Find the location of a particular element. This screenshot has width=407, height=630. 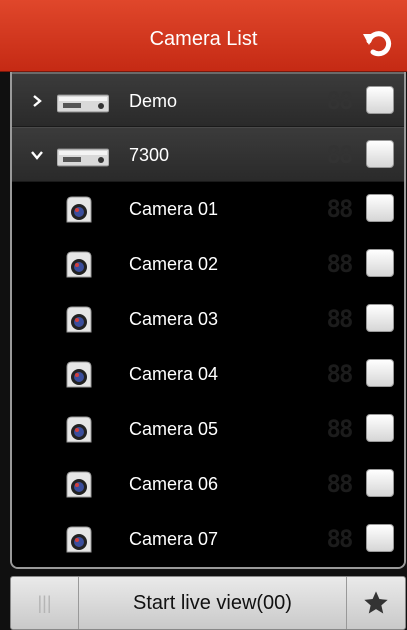

favorite-button is located at coordinates (376, 603).